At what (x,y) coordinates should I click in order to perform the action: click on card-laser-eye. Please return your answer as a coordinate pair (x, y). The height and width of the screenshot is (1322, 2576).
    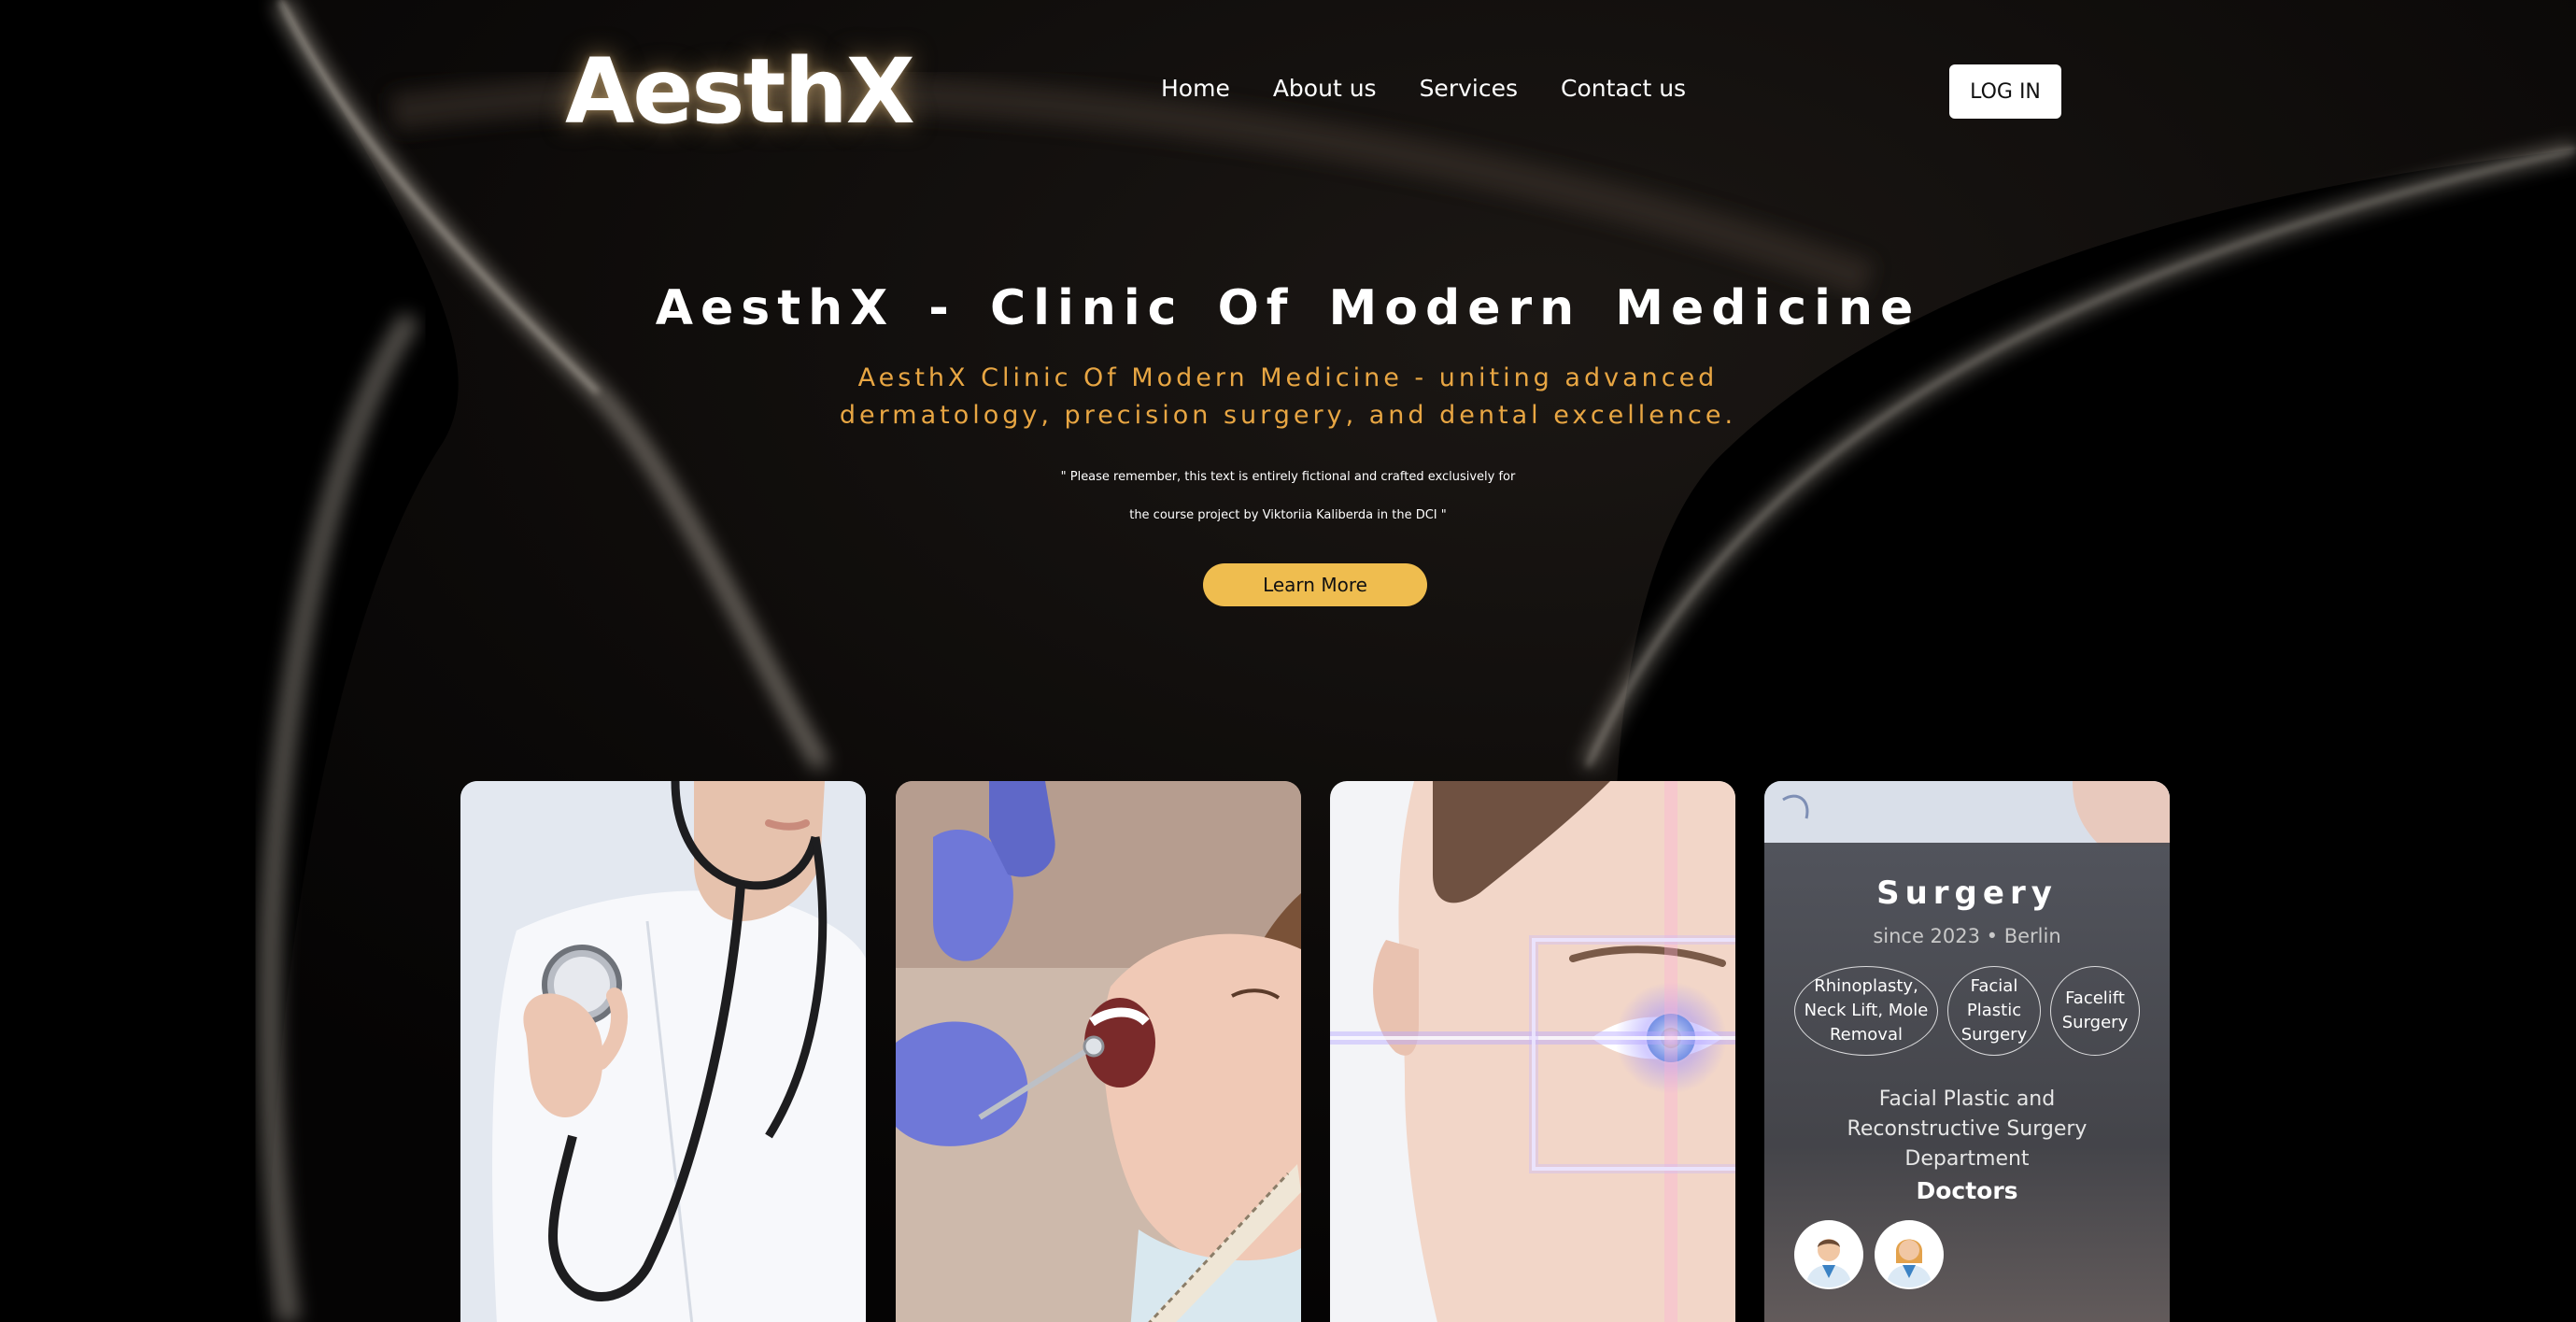
    Looking at the image, I should click on (1532, 1051).